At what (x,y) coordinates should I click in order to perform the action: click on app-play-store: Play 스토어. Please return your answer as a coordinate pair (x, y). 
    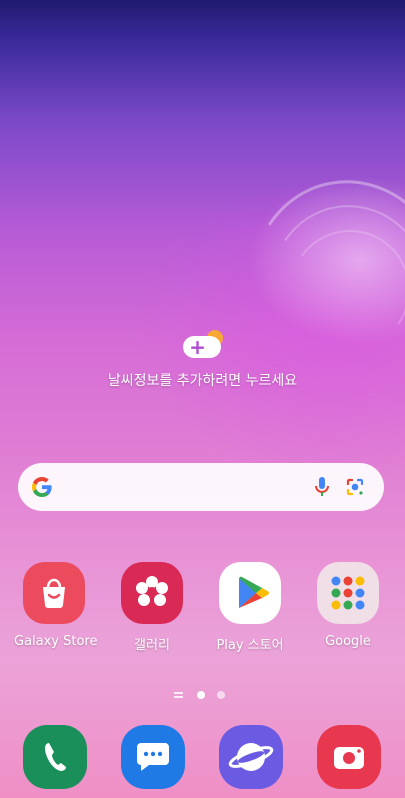
    Looking at the image, I should click on (250, 607).